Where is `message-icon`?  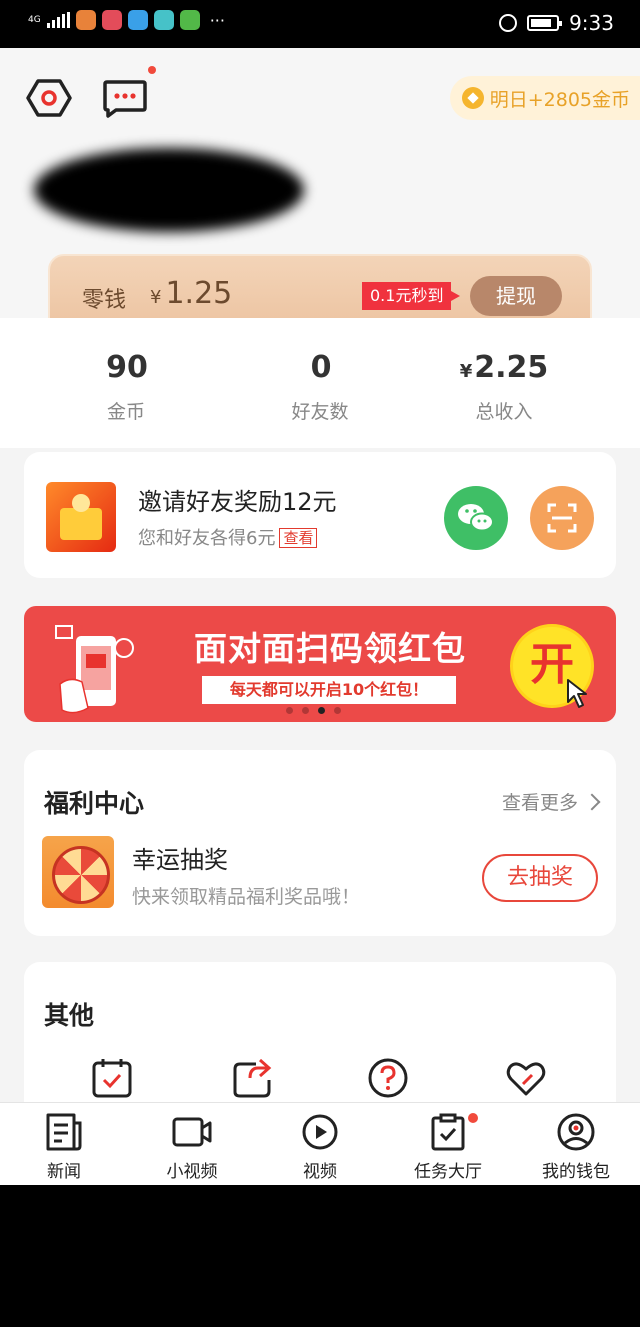
message-icon is located at coordinates (125, 98).